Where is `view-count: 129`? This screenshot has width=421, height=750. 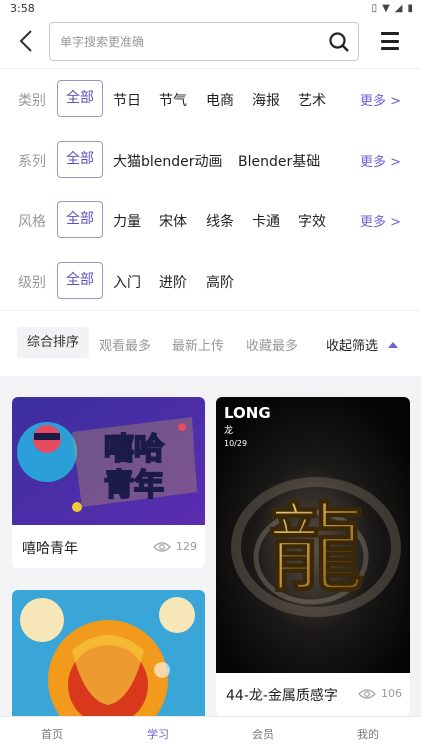 view-count: 129 is located at coordinates (175, 546).